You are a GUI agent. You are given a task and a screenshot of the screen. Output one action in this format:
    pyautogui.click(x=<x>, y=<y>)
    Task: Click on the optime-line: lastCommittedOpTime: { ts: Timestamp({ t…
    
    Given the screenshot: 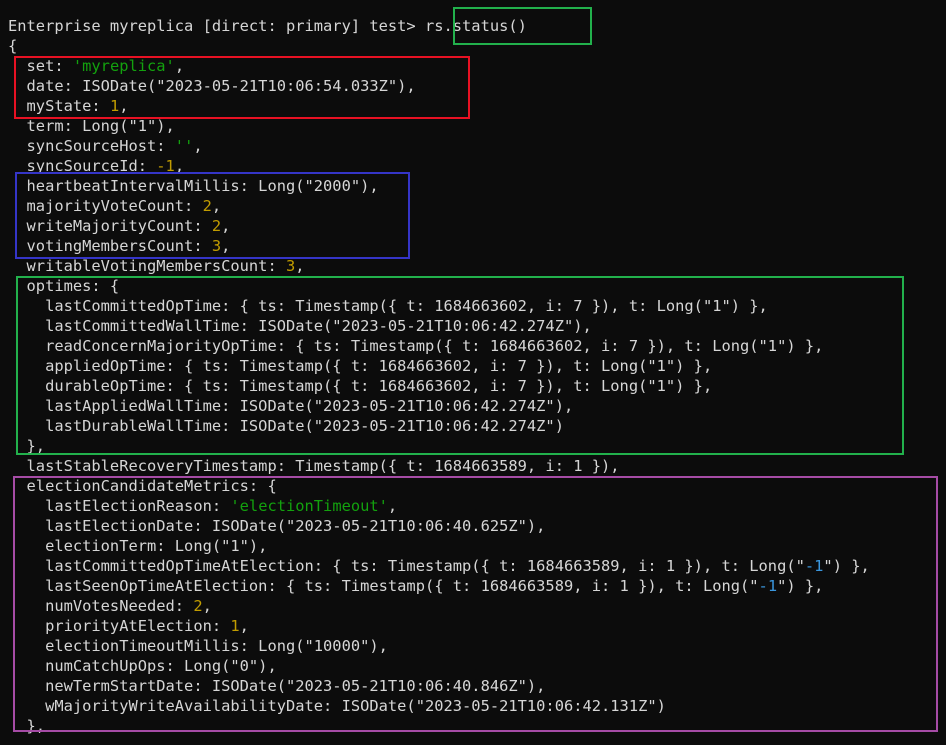 What is the action you would take?
    pyautogui.click(x=388, y=306)
    